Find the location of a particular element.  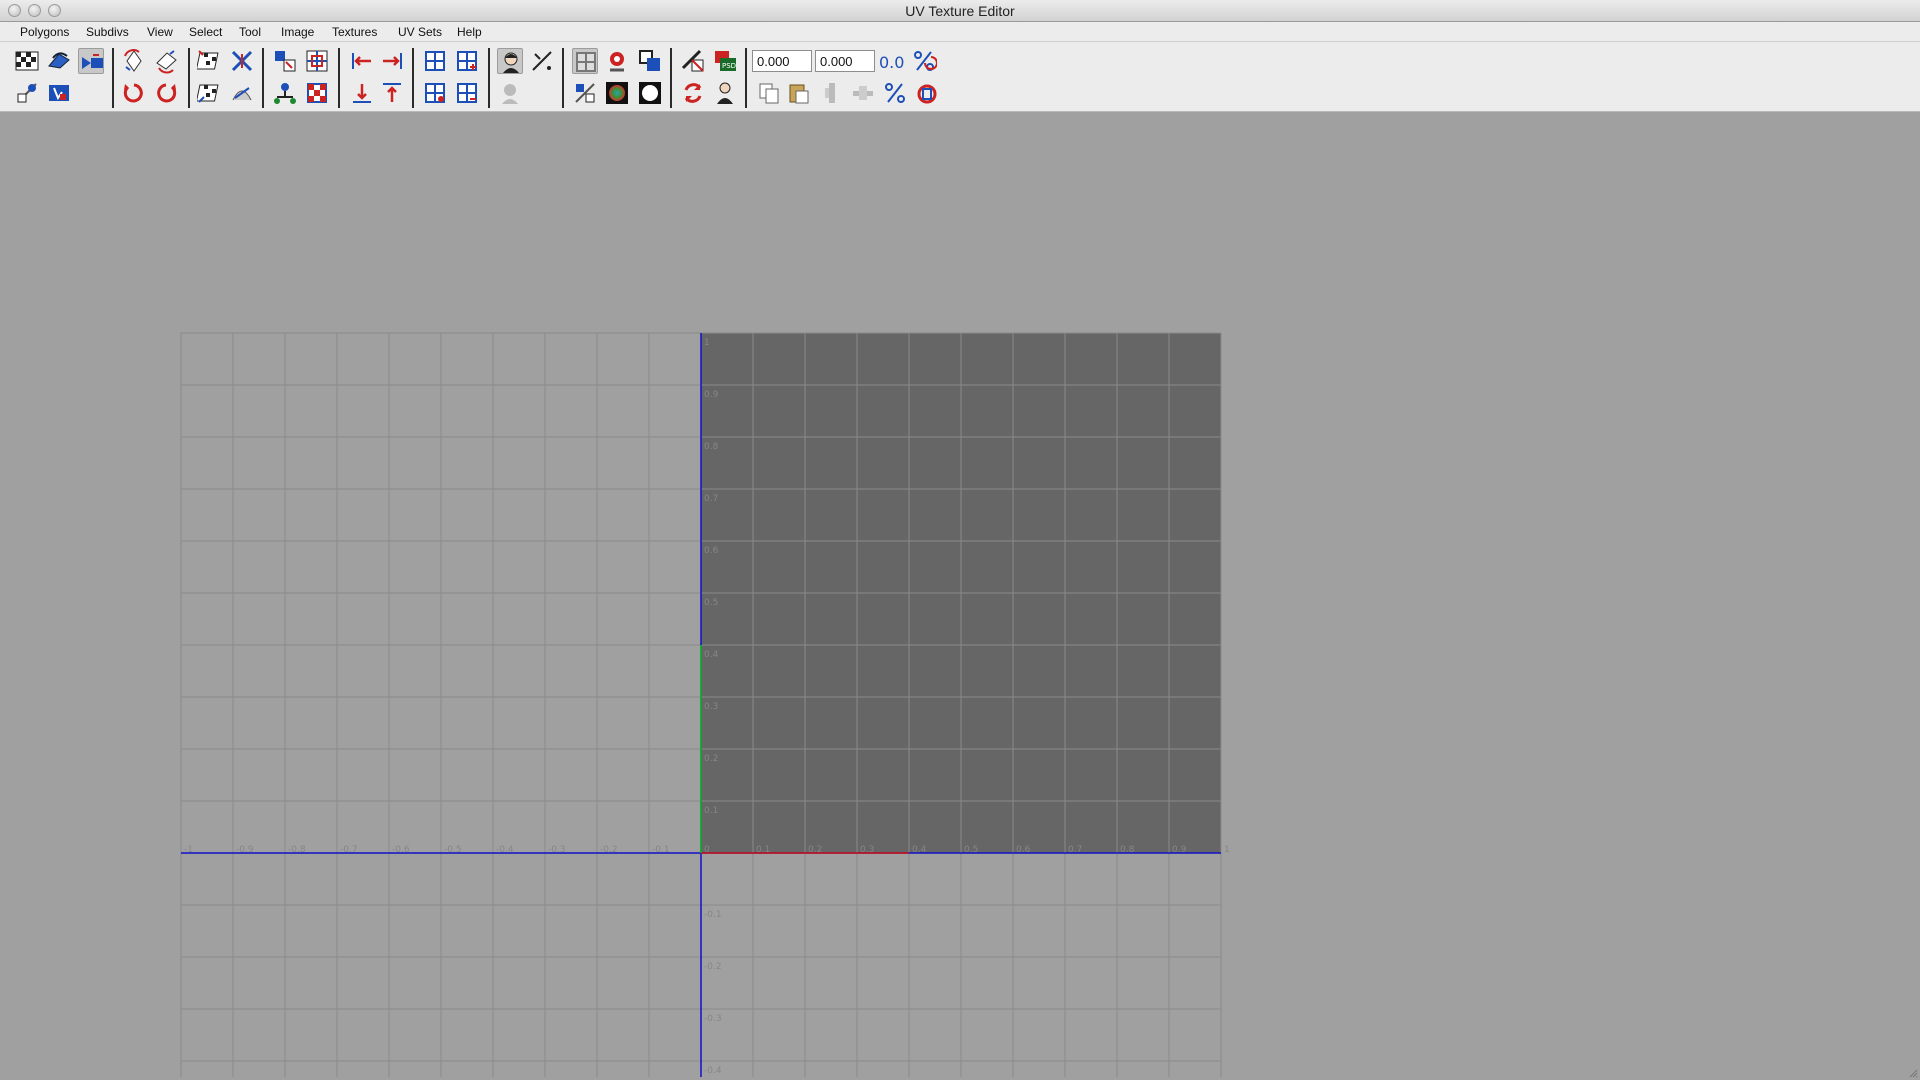

resize-grip-icon is located at coordinates (1913, 1073).